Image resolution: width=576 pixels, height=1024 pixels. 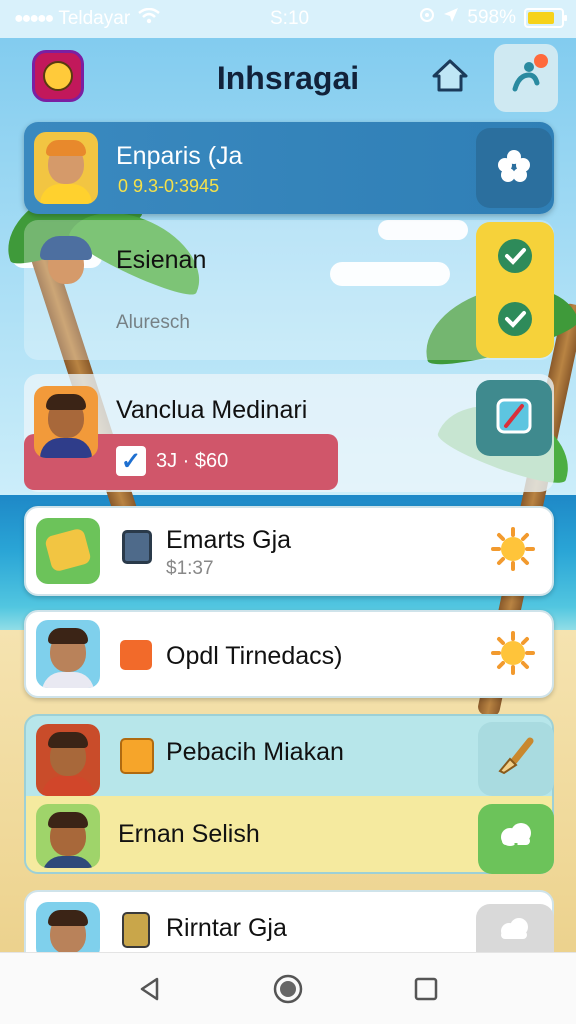 I want to click on page-title: Inhsragai, so click(x=288, y=78).